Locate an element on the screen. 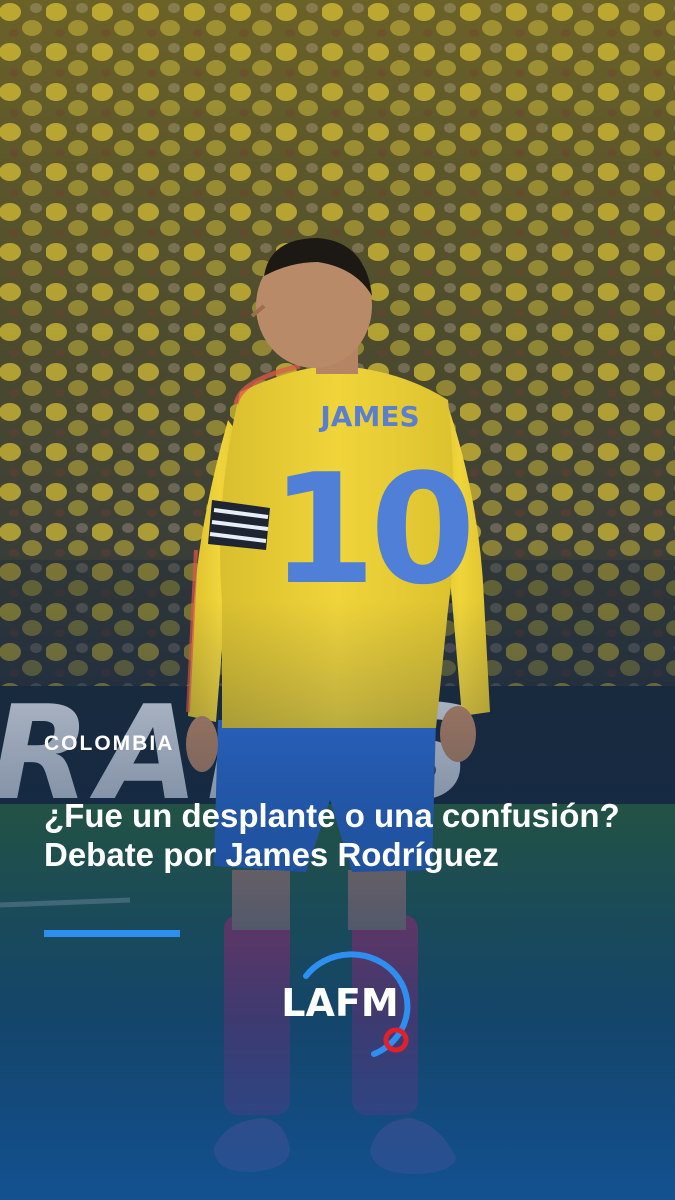 Image resolution: width=675 pixels, height=1200 pixels. jersey-number: 10 is located at coordinates (370, 529).